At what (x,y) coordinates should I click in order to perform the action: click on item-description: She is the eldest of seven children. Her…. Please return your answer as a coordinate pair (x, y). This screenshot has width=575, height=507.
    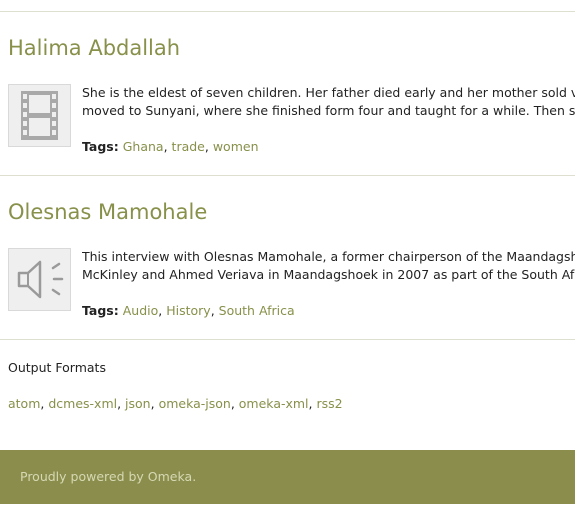
    Looking at the image, I should click on (328, 102).